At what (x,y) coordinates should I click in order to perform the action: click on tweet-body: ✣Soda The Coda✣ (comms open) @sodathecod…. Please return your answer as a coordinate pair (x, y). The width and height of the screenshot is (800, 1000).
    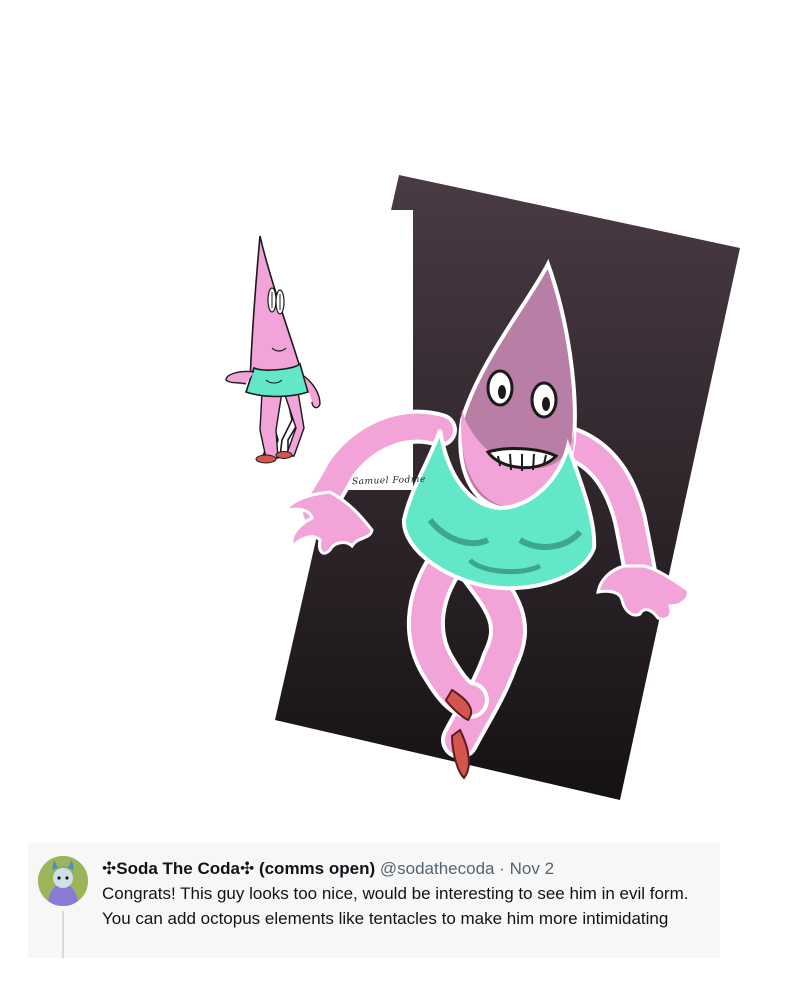
    Looking at the image, I should click on (408, 894).